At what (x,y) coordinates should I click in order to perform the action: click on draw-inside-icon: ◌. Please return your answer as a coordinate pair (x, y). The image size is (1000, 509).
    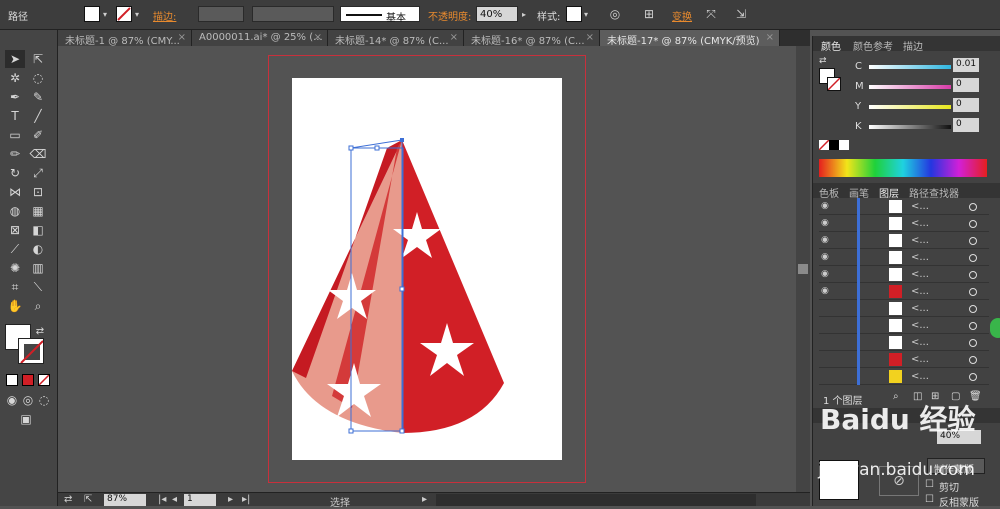
    Looking at the image, I should click on (44, 400).